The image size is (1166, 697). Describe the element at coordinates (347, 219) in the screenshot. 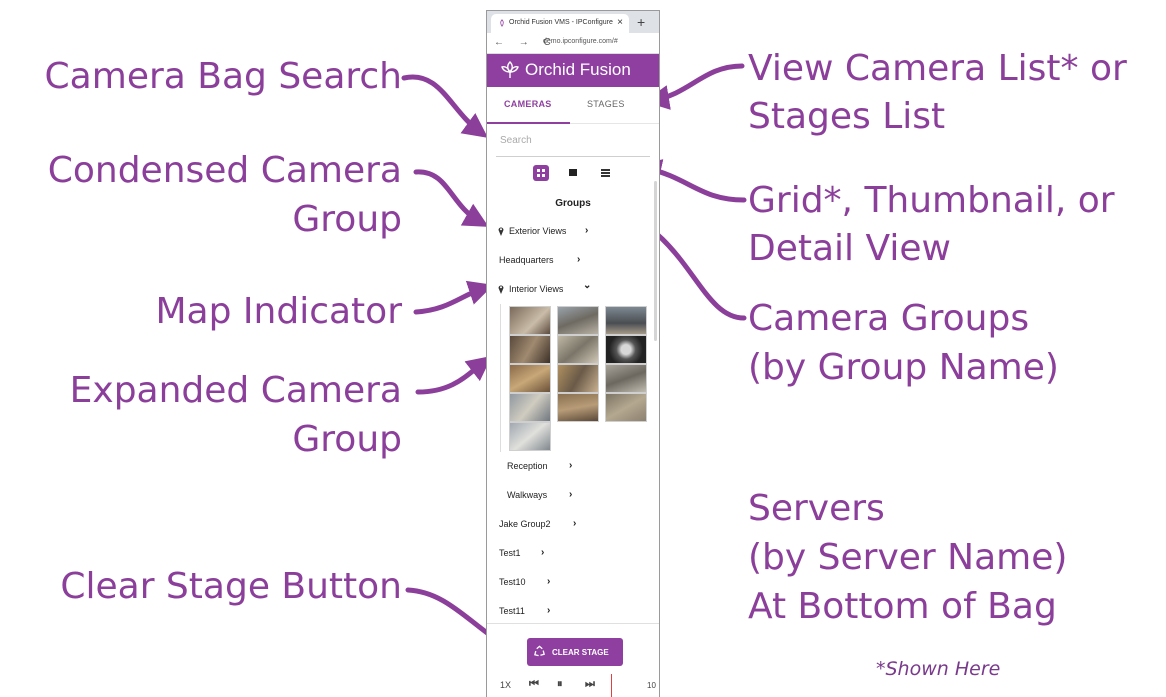

I see `condensed-group-label-line2: Group` at that location.